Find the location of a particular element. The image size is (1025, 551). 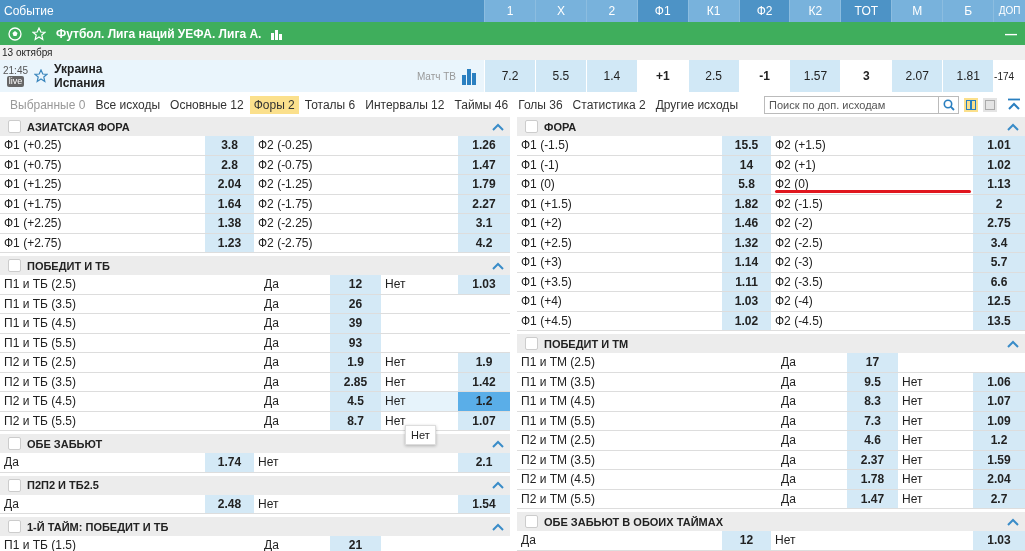

odds-cell: 1.14 is located at coordinates (746, 262).